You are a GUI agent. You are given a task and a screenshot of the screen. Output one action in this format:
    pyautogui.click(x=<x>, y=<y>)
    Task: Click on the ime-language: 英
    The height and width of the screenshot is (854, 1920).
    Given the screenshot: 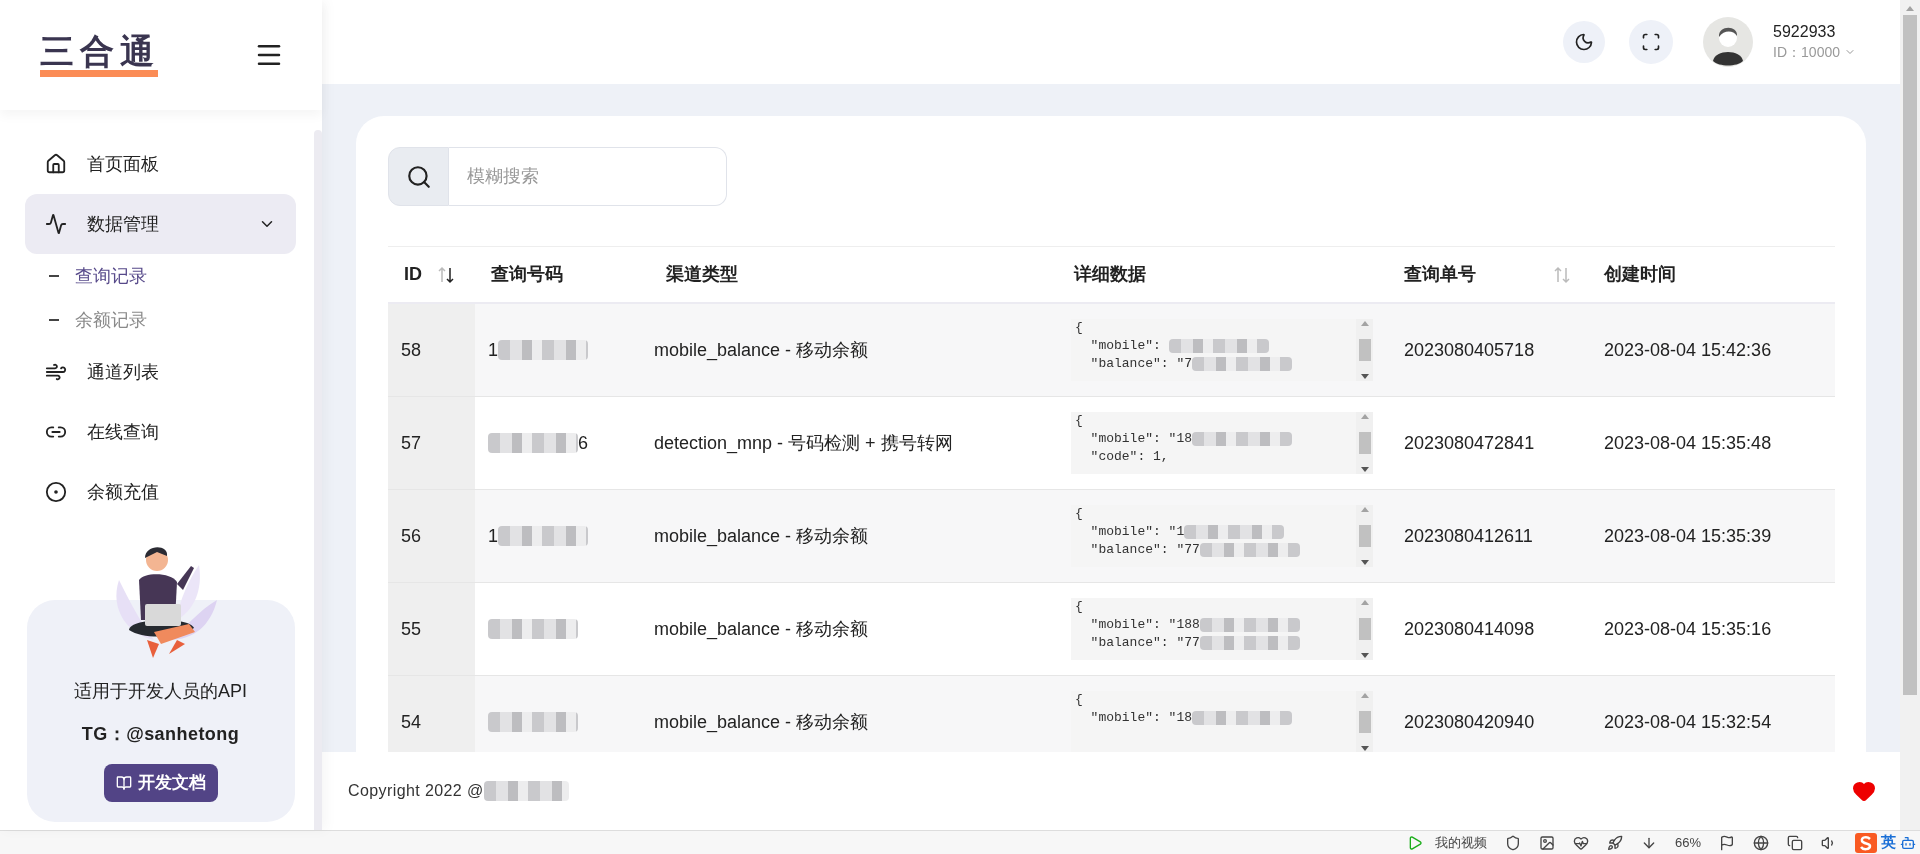 What is the action you would take?
    pyautogui.click(x=1888, y=842)
    